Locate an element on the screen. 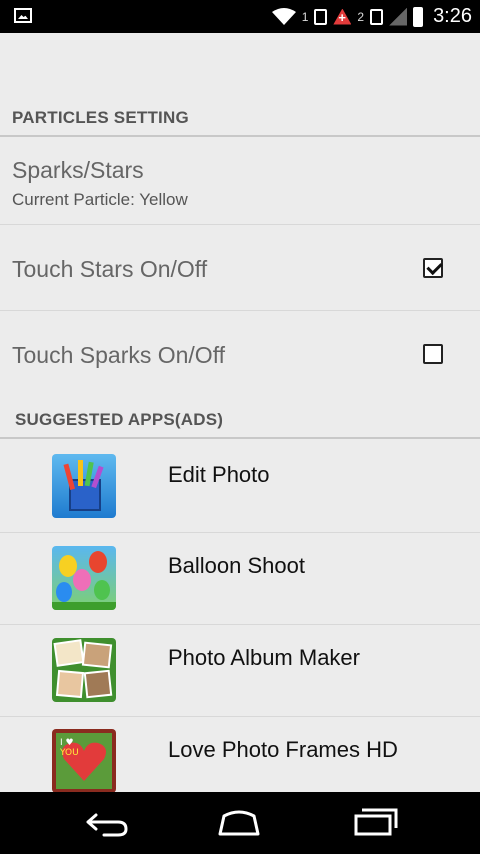  app-item-edit-photo: Edit Photo is located at coordinates (240, 486).